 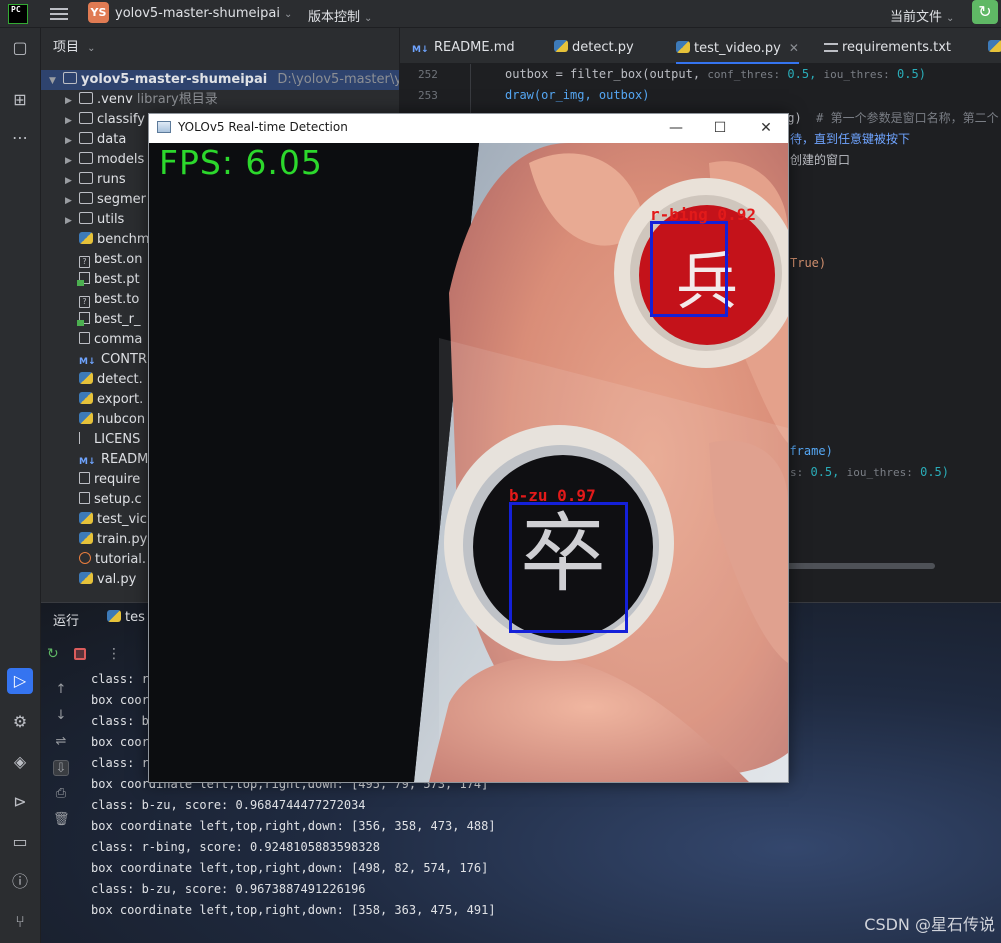 I want to click on minimize-icon: —, so click(x=676, y=128).